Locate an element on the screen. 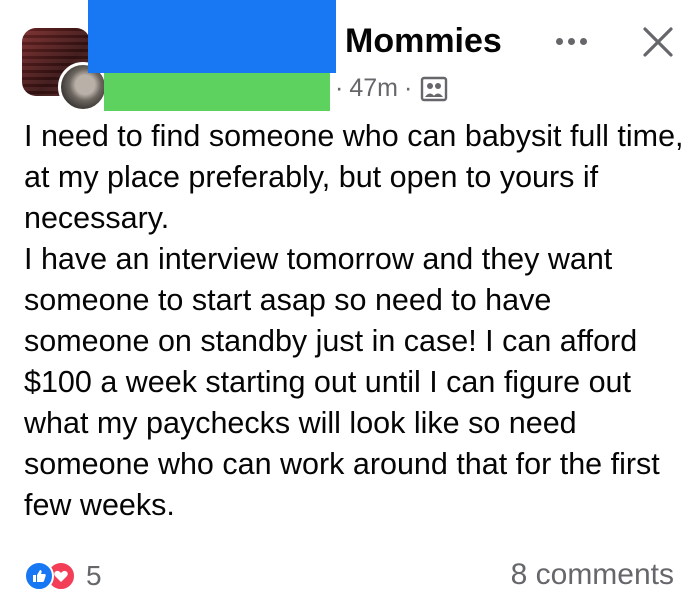  reactions-summary: 5 is located at coordinates (63, 576).